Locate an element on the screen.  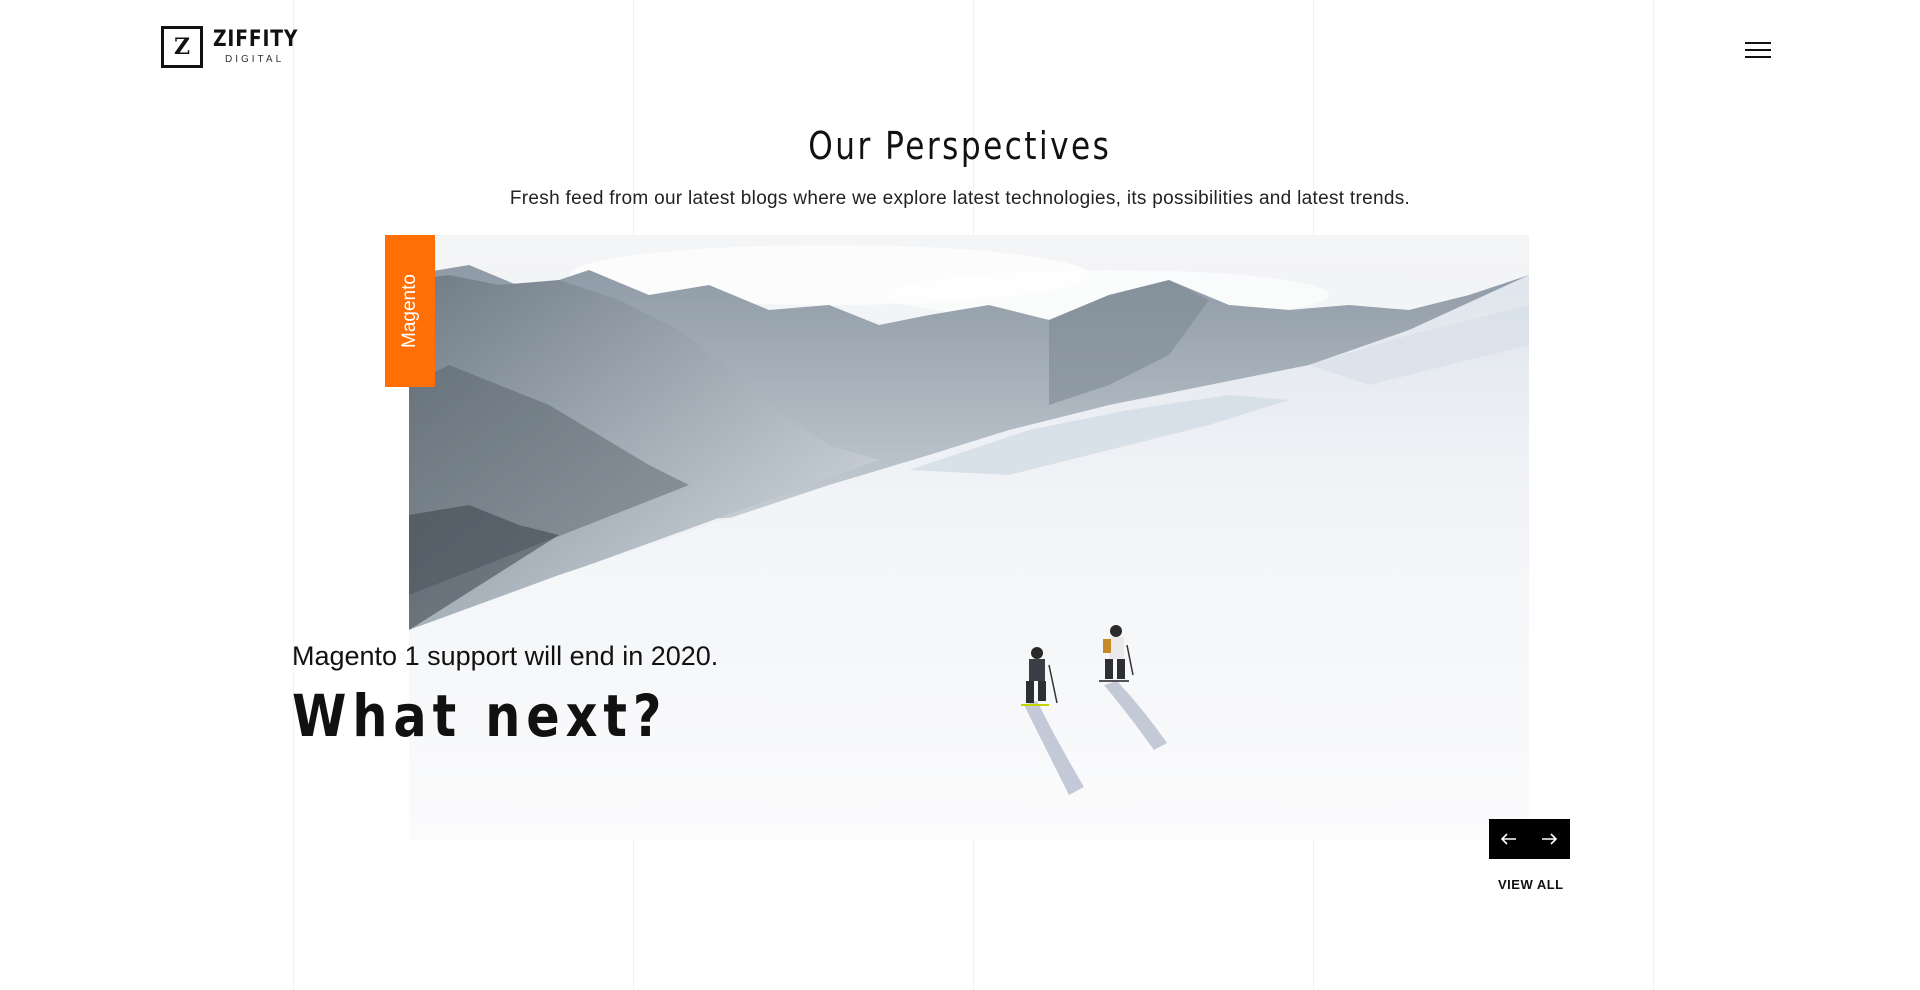
arrow-left-icon is located at coordinates (1508, 839).